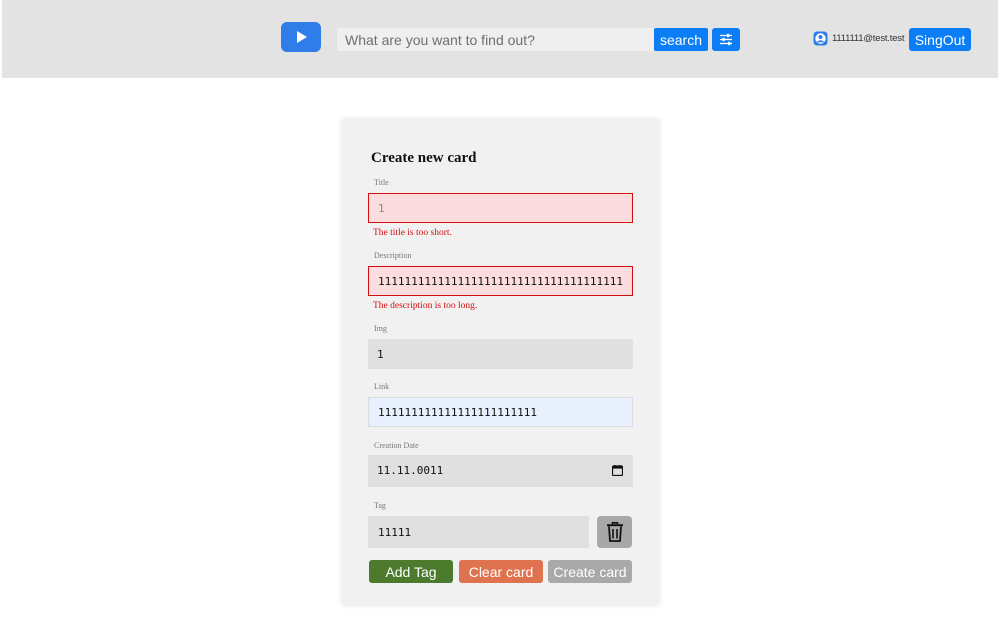 The image size is (1000, 632). What do you see at coordinates (495, 39) in the screenshot?
I see `search-input` at bounding box center [495, 39].